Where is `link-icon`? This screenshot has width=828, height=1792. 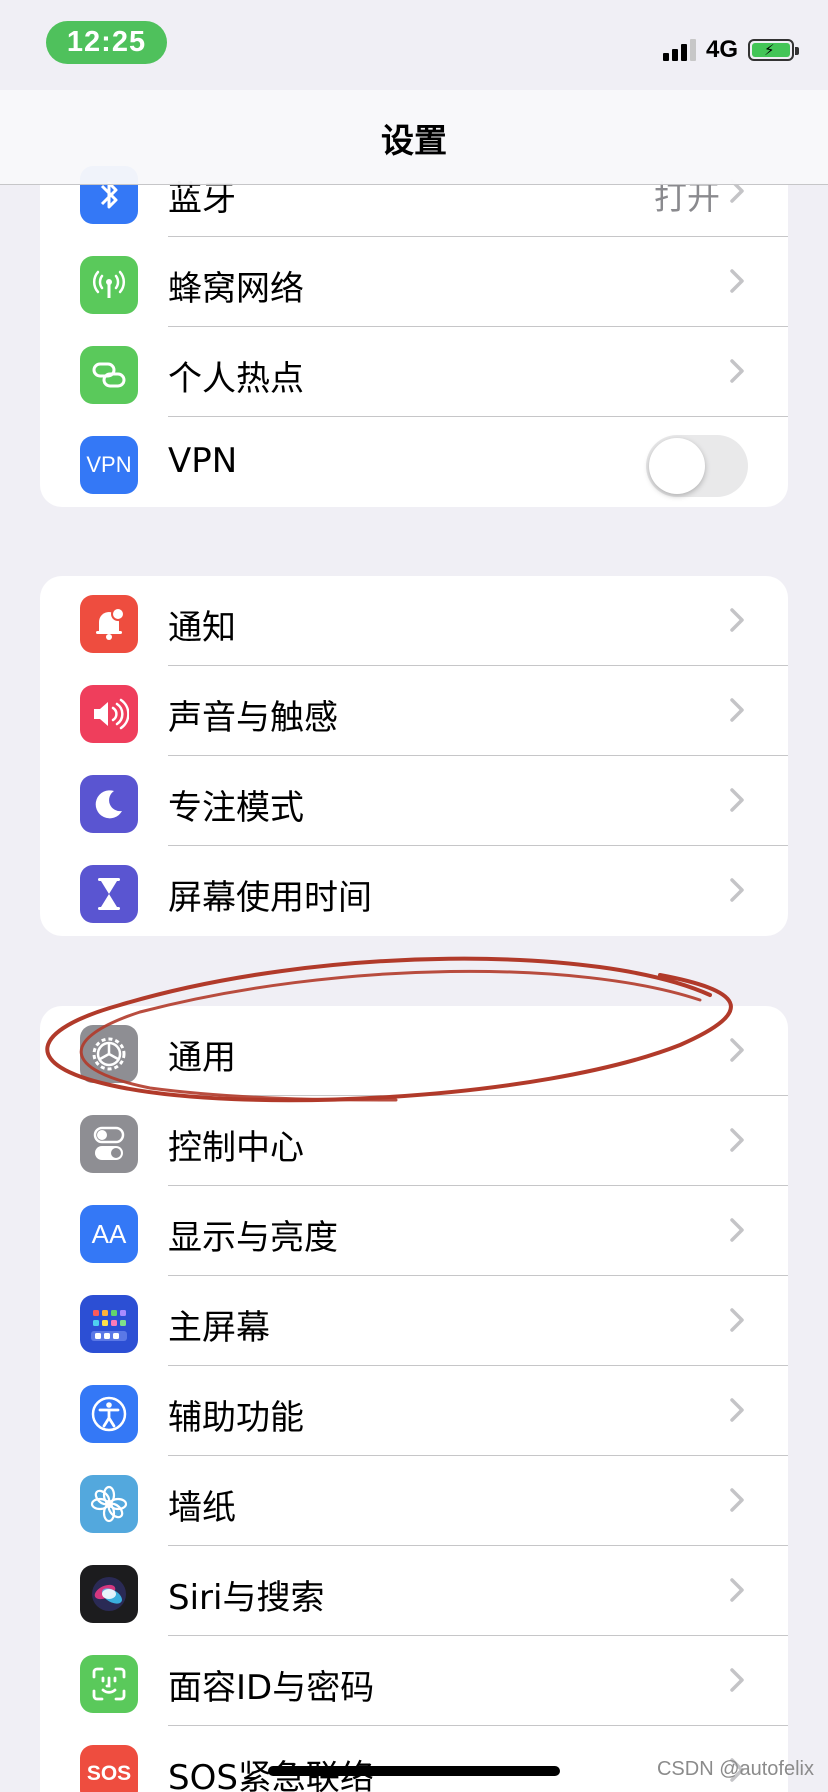
link-icon is located at coordinates (109, 375).